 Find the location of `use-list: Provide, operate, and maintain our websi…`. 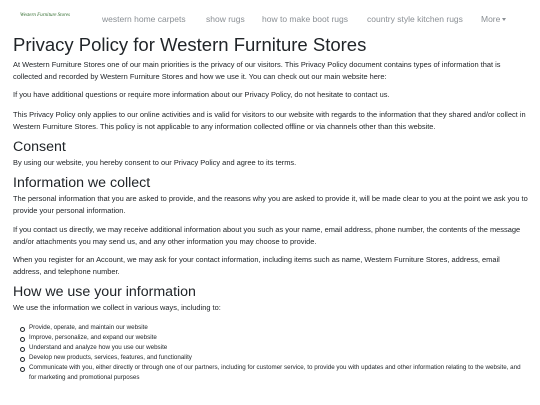

use-list: Provide, operate, and maintain our websi… is located at coordinates (273, 353).